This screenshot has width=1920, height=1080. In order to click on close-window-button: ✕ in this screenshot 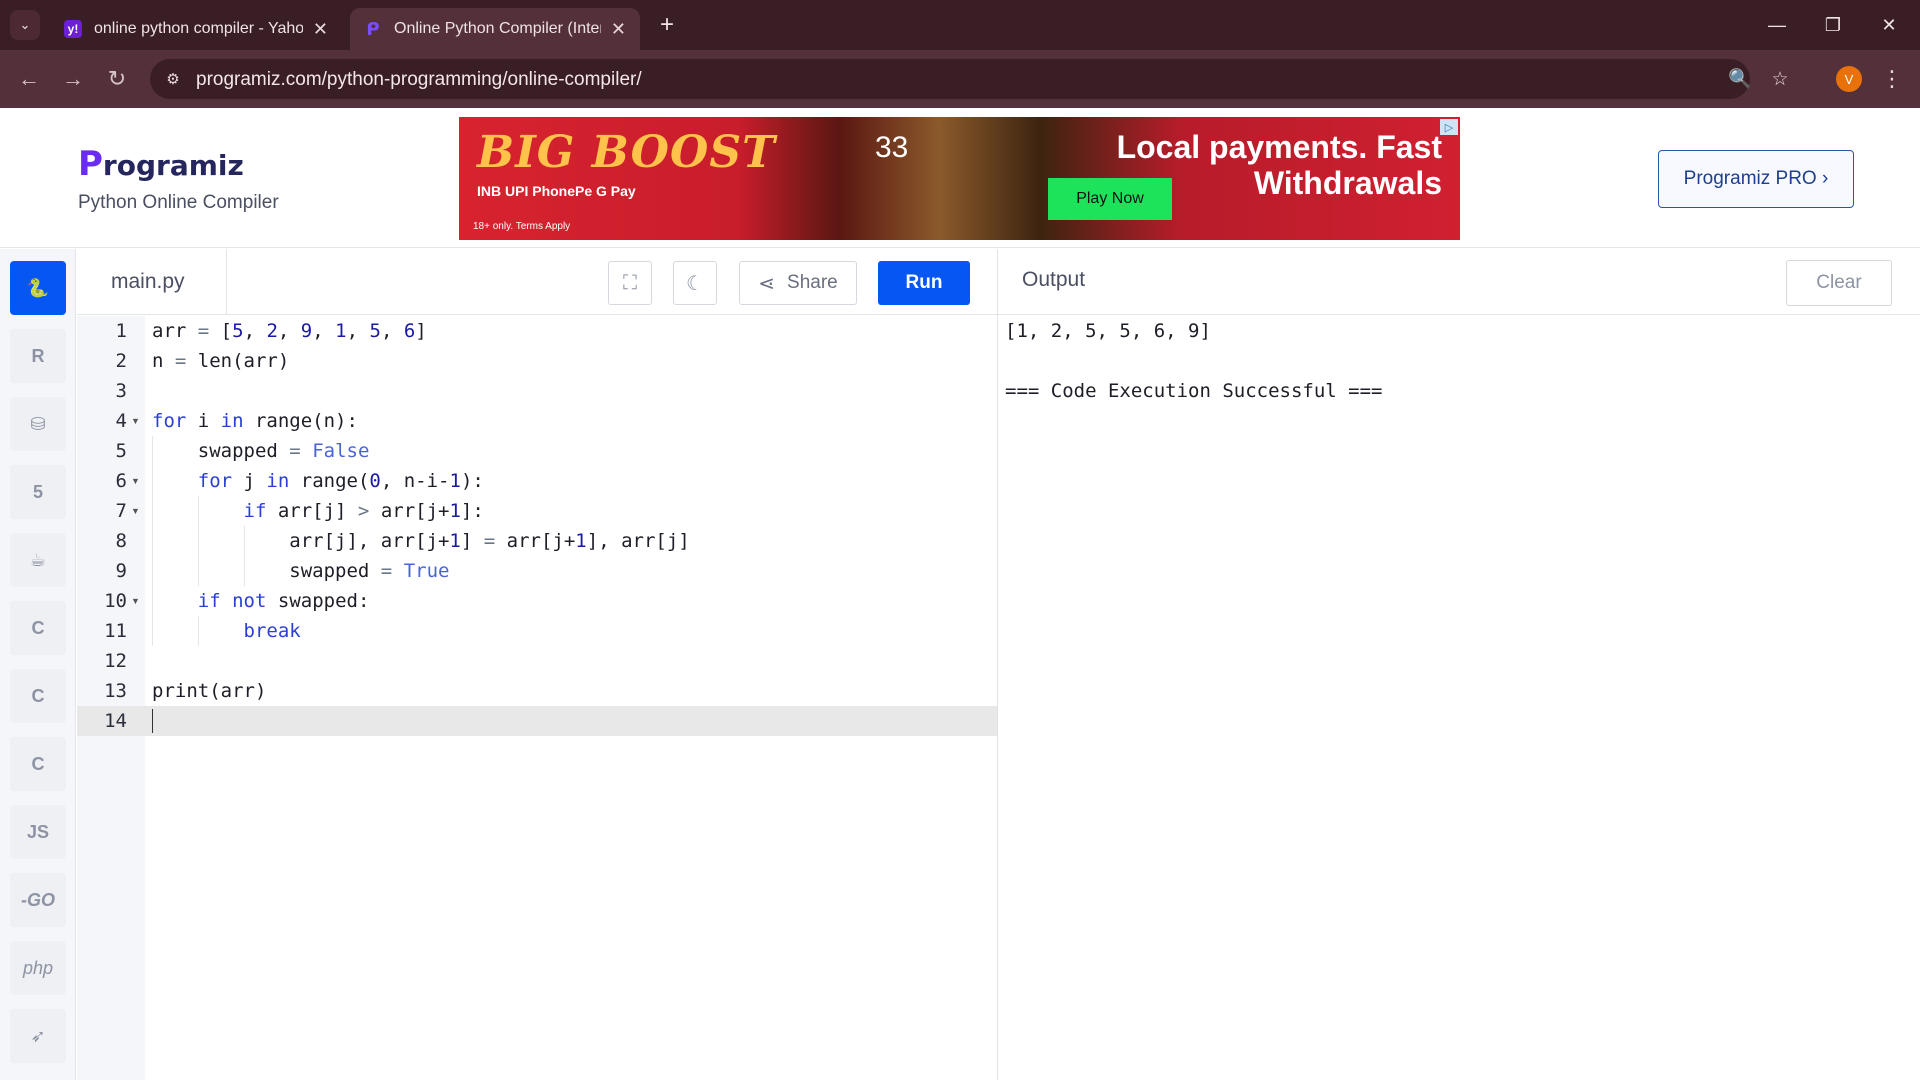, I will do `click(1889, 25)`.